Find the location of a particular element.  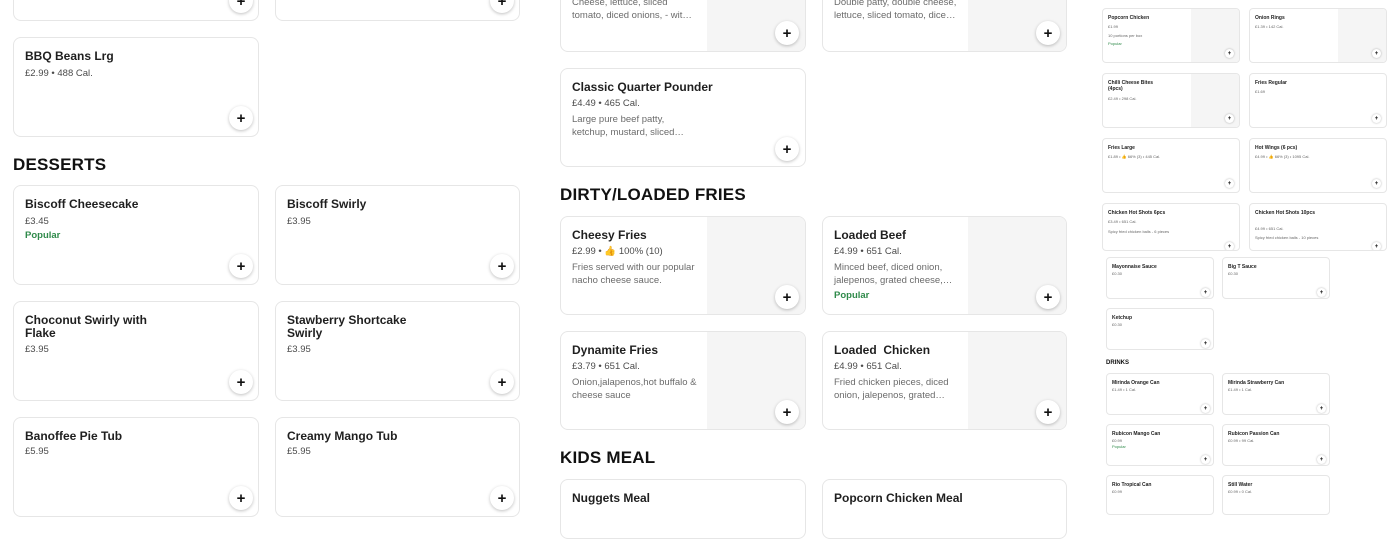

menu-item-card: Biscoff Swirly £3.95 + is located at coordinates (397, 235).